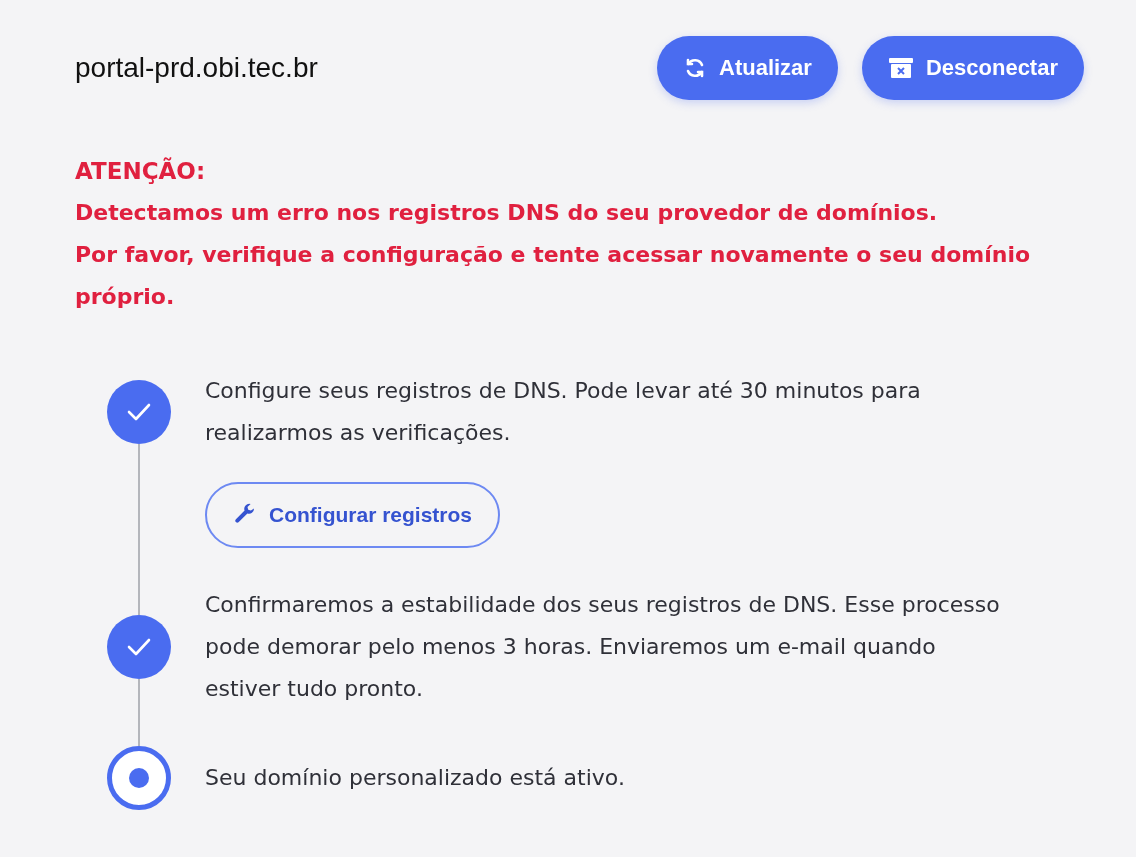 The image size is (1136, 857). Describe the element at coordinates (553, 276) in the screenshot. I see `alert-message: Por favor, verifique a configuração e tente acessar novamente o seu domínio próprio.` at that location.